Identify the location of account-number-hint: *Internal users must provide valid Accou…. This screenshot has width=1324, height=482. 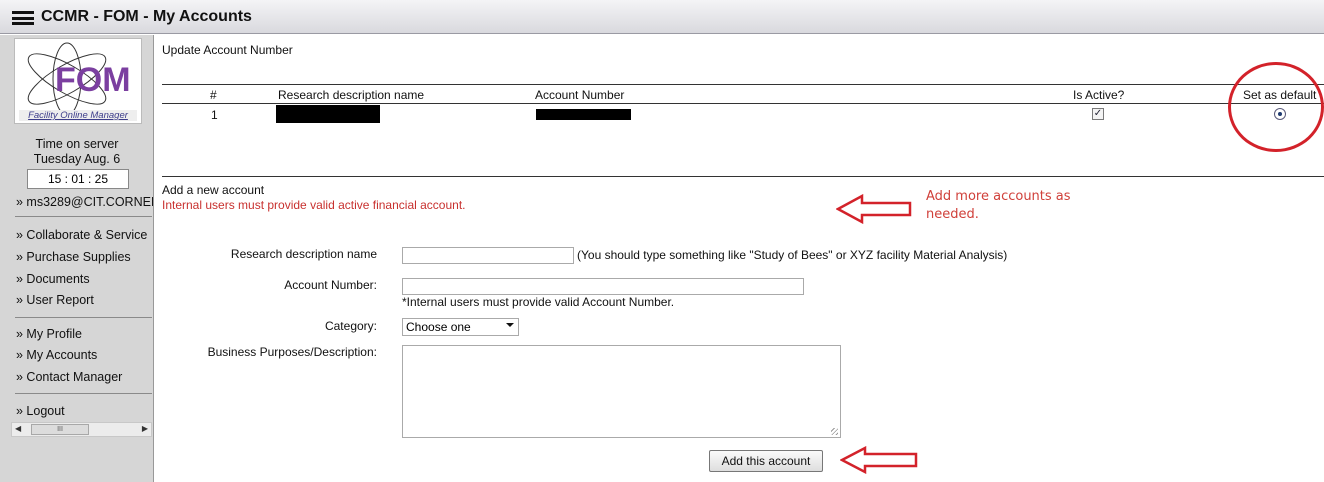
(538, 302).